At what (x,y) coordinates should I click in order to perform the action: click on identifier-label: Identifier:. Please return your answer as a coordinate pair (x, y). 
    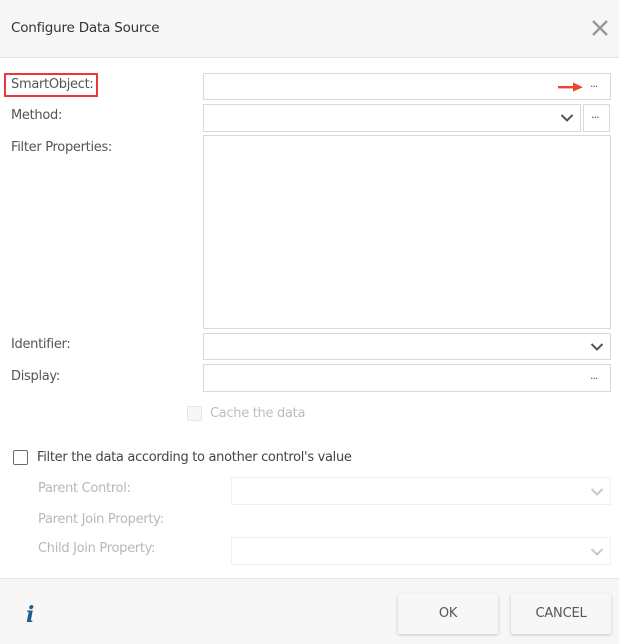
    Looking at the image, I should click on (41, 344).